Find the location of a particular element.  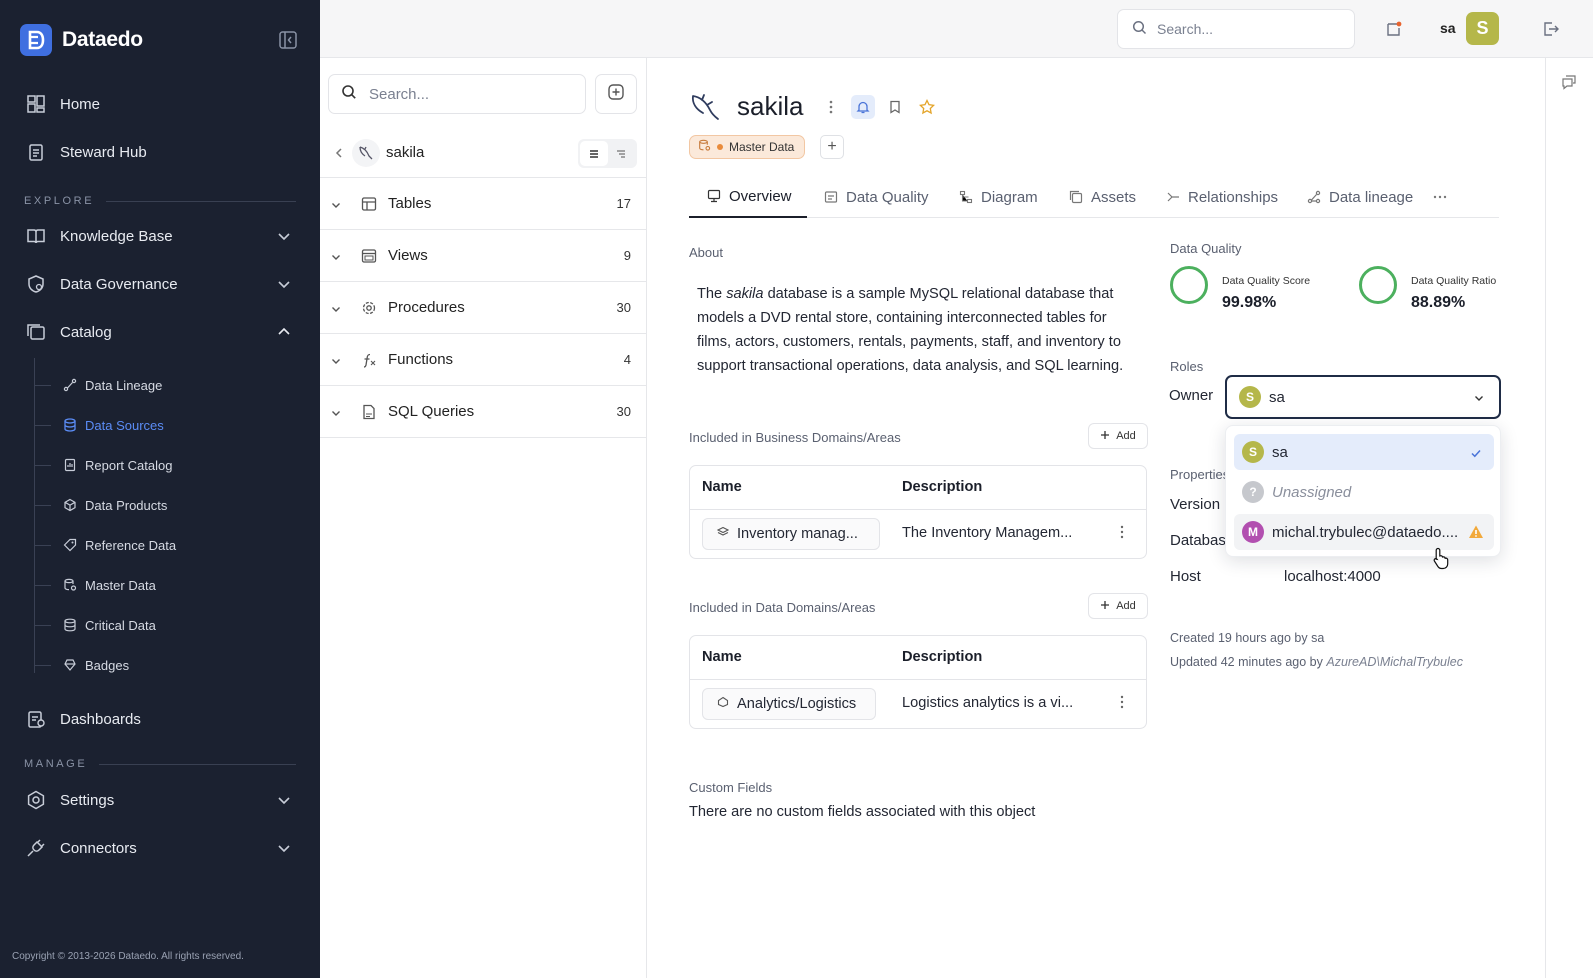

current-user-name: sa is located at coordinates (1448, 28).